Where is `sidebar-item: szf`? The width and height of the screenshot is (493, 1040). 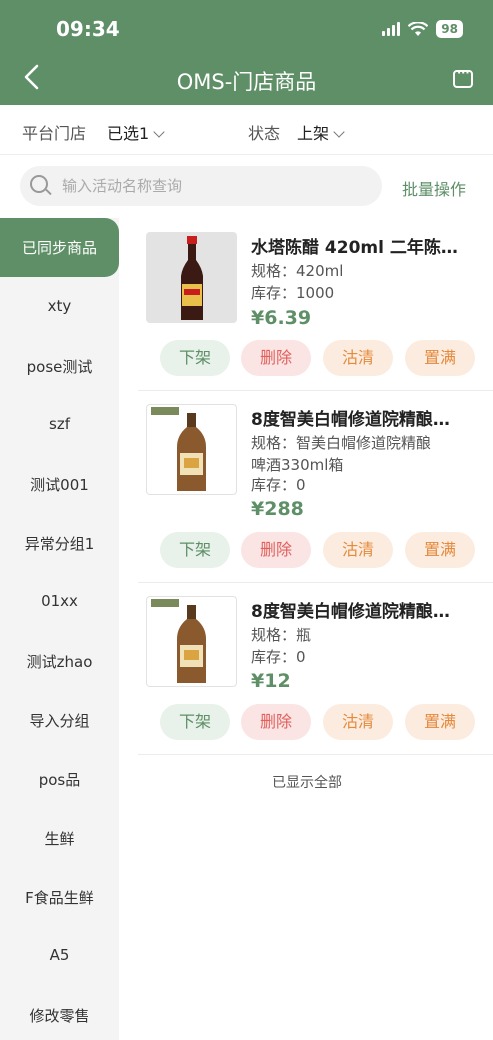
sidebar-item: szf is located at coordinates (59, 424).